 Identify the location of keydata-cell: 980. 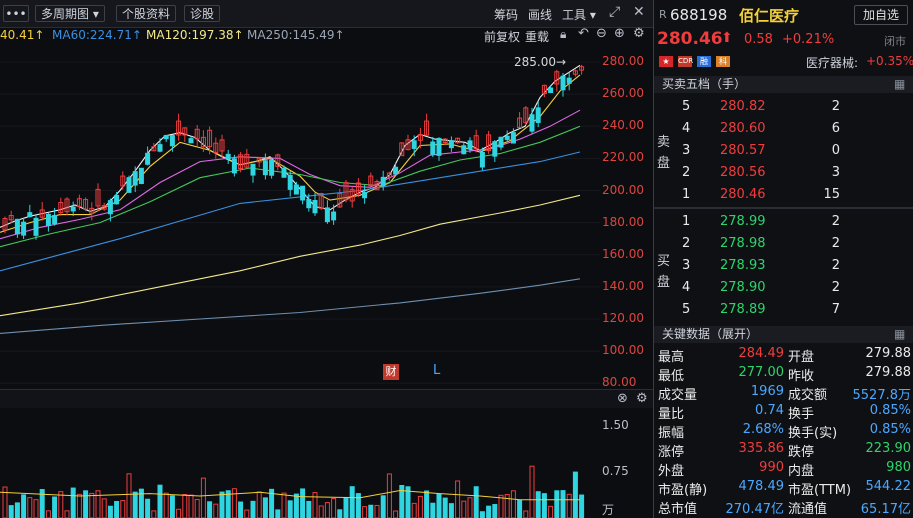
(898, 467).